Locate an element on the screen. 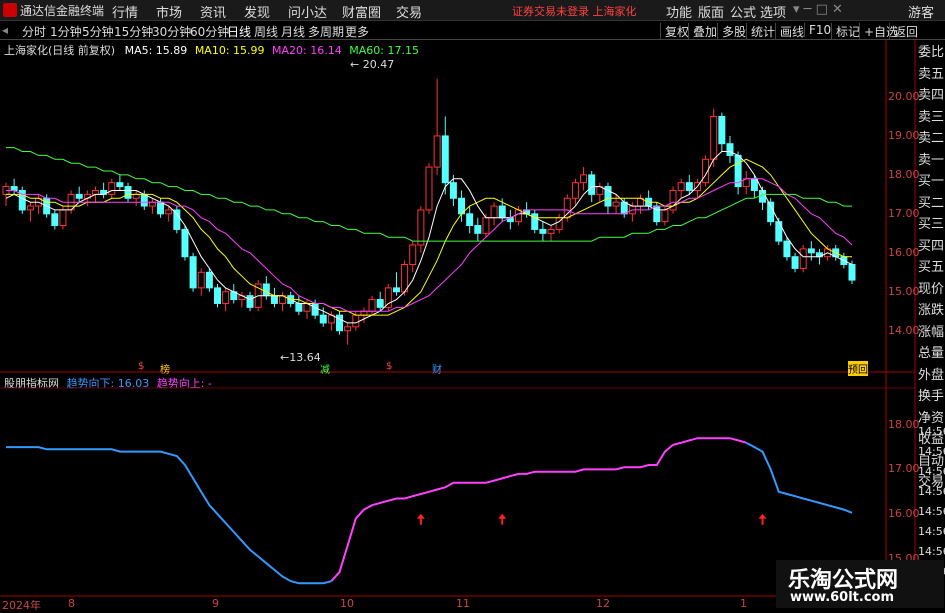 Image resolution: width=945 pixels, height=613 pixels. side-item: 买三 is located at coordinates (931, 224).